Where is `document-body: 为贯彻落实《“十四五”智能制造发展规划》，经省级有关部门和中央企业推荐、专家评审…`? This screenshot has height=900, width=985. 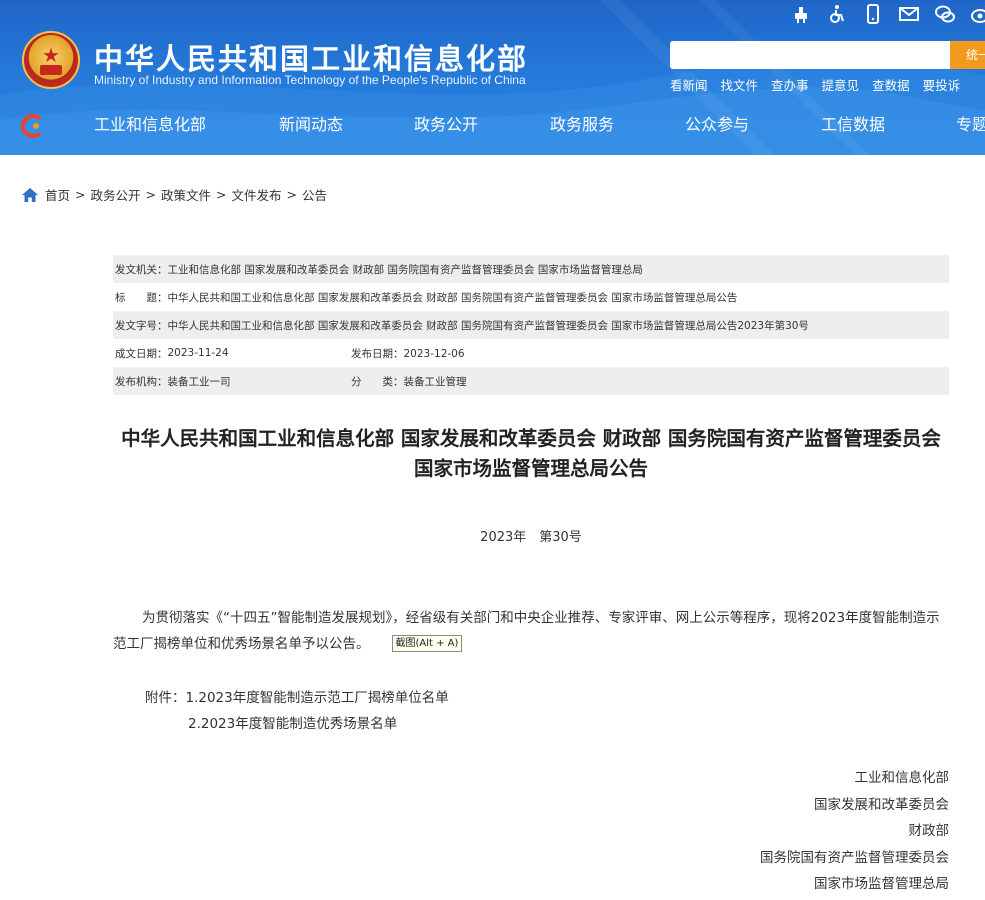
document-body: 为贯彻落实《“十四五”智能制造发展规划》，经省级有关部门和中央企业推荐、专家评审… is located at coordinates (531, 631).